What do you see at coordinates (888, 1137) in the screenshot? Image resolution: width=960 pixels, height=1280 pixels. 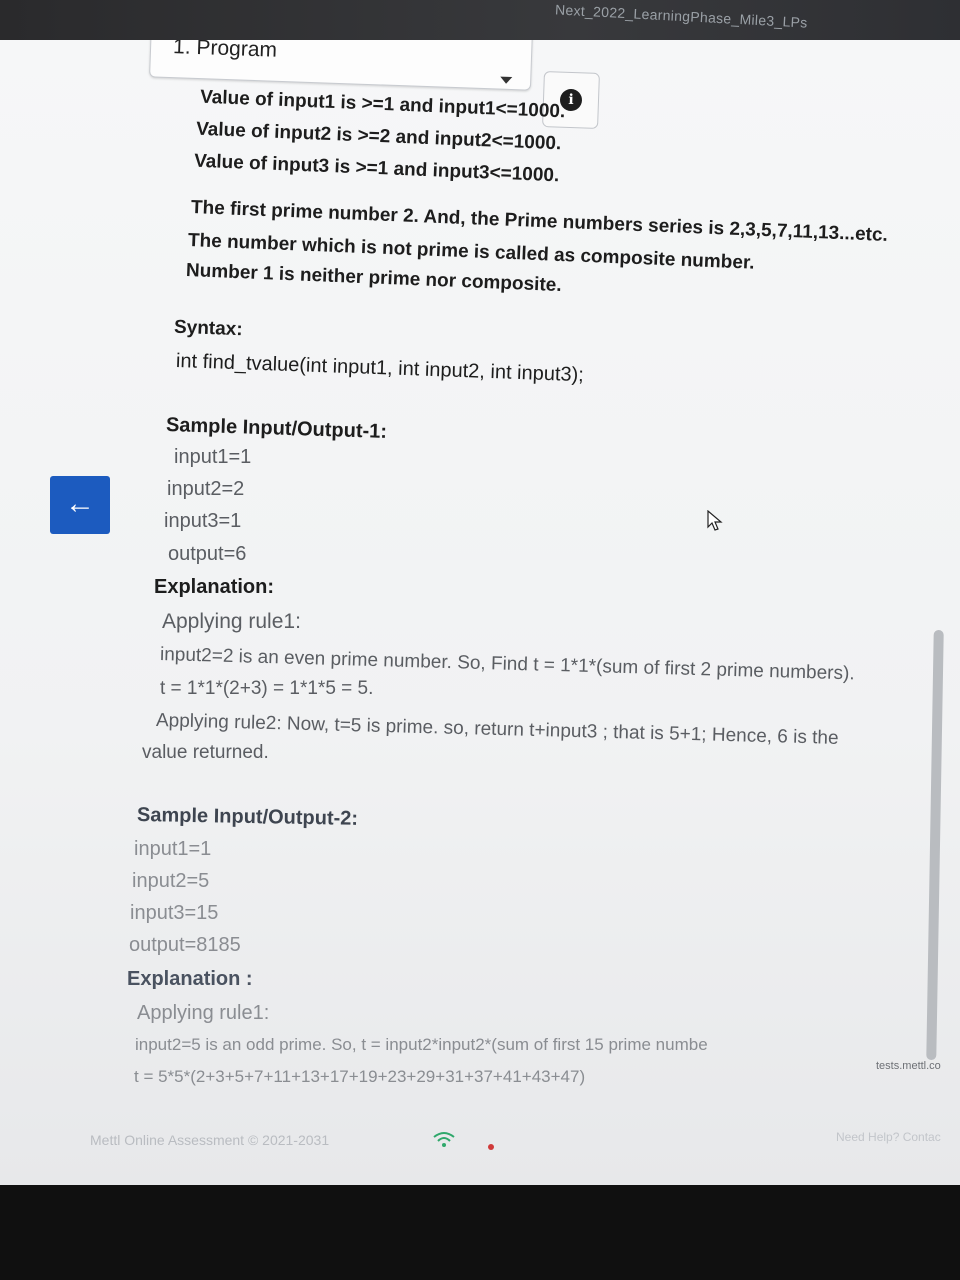 I see `need-help-link: Need Help? Contac` at bounding box center [888, 1137].